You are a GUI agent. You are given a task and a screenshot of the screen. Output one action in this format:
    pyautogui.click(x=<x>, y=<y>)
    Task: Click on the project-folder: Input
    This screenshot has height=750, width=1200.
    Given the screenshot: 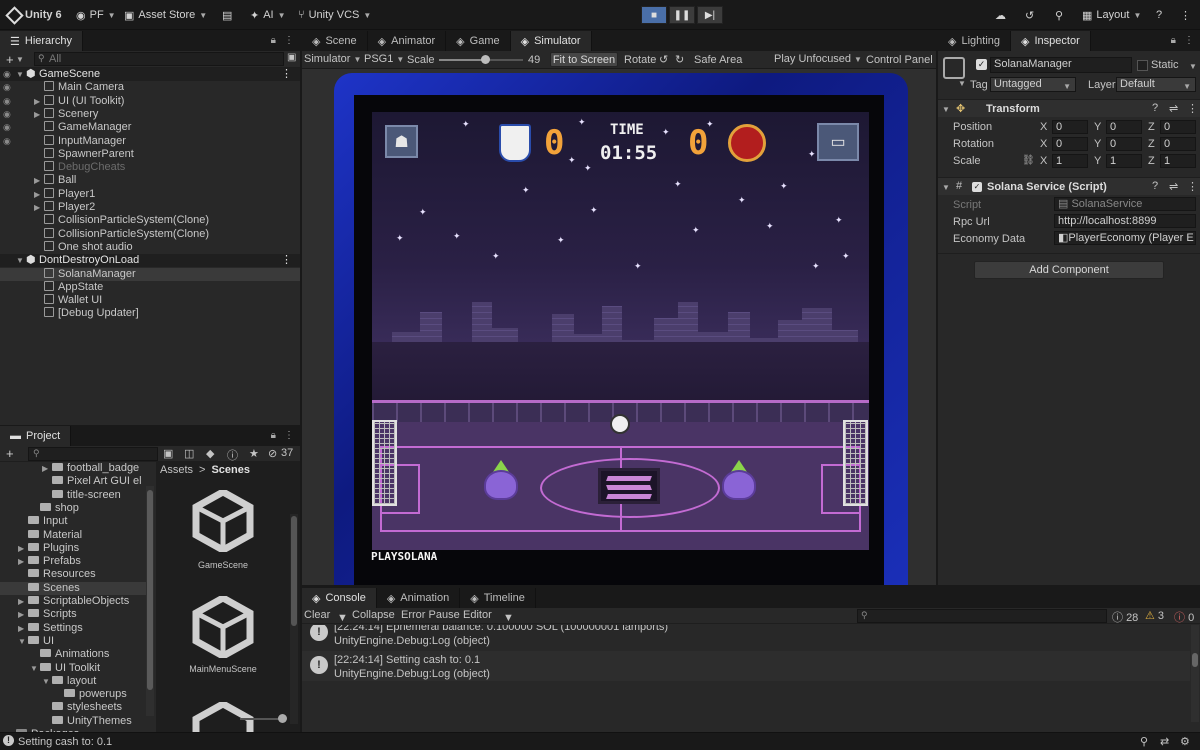 What is the action you would take?
    pyautogui.click(x=73, y=521)
    